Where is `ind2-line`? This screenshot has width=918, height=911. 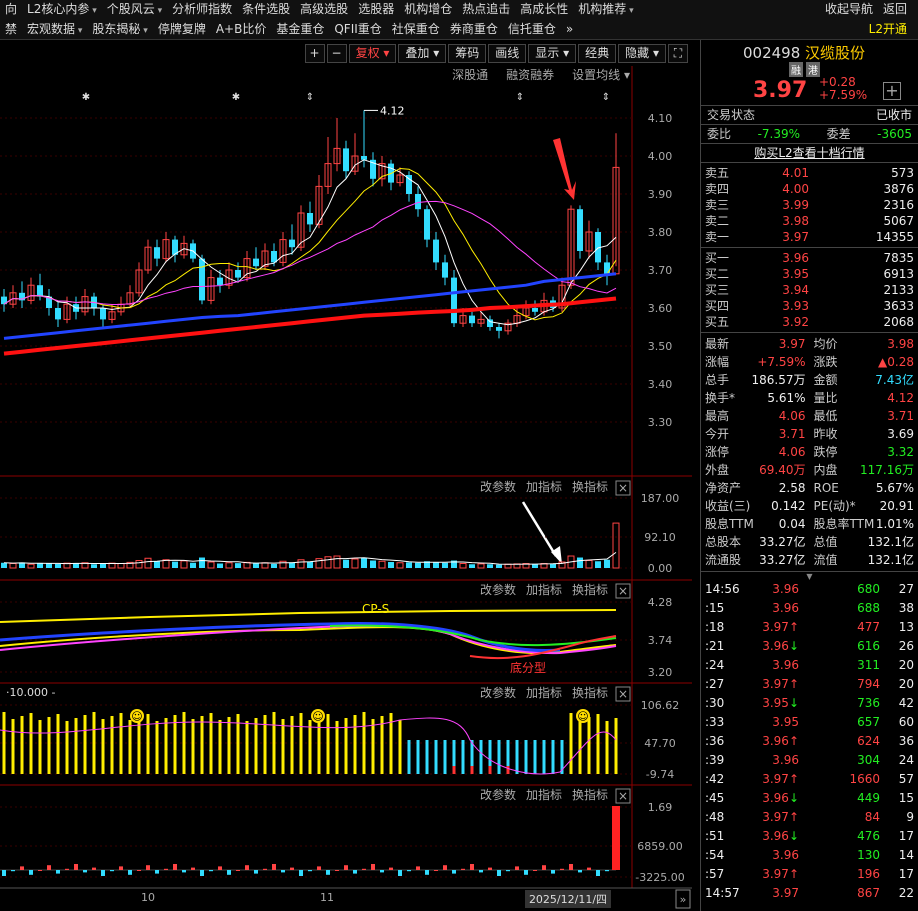
ind2-line is located at coordinates (308, 746).